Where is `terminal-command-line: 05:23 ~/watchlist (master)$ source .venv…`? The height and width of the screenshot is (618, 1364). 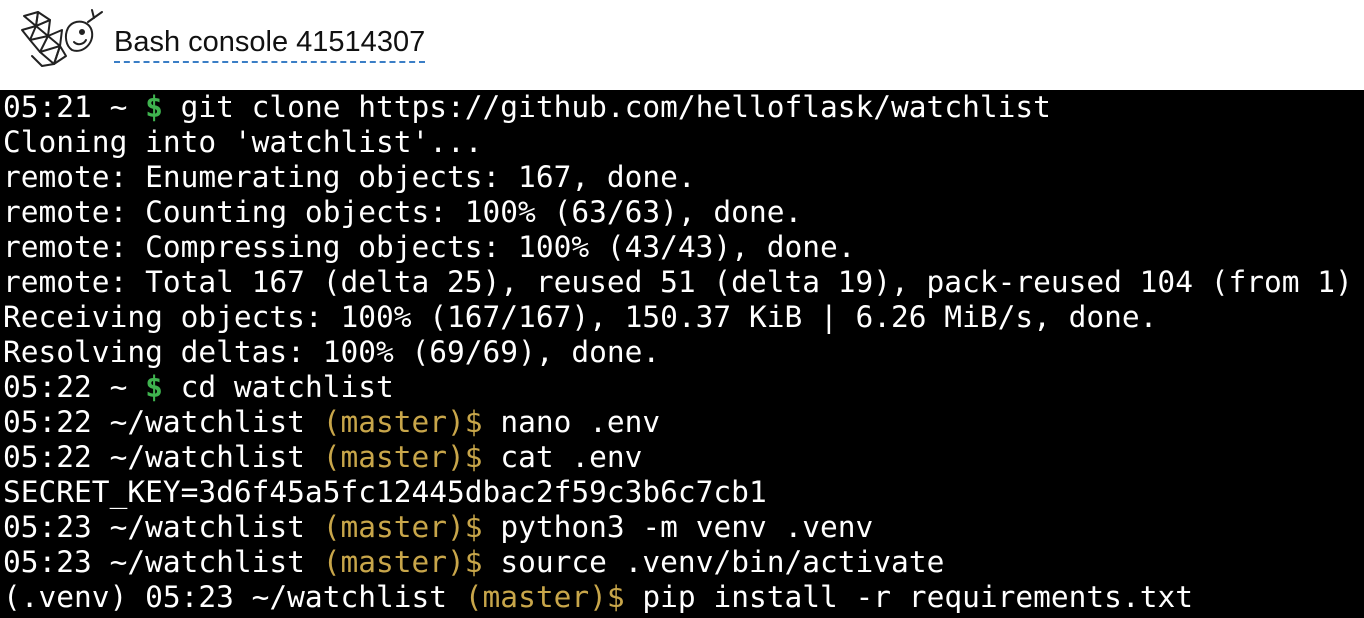 terminal-command-line: 05:23 ~/watchlist (master)$ source .venv… is located at coordinates (682, 562).